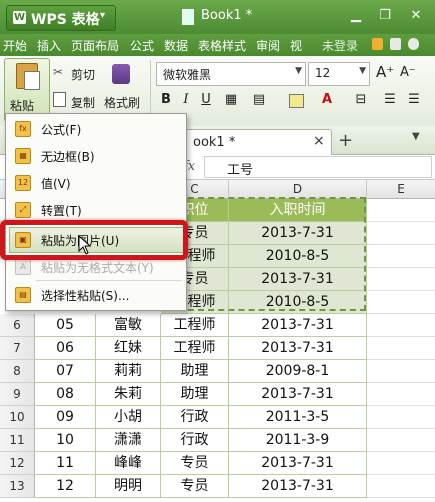 Image resolution: width=435 pixels, height=502 pixels. I want to click on wps-app-menu-button: W WPS 表格 ▾, so click(61, 18).